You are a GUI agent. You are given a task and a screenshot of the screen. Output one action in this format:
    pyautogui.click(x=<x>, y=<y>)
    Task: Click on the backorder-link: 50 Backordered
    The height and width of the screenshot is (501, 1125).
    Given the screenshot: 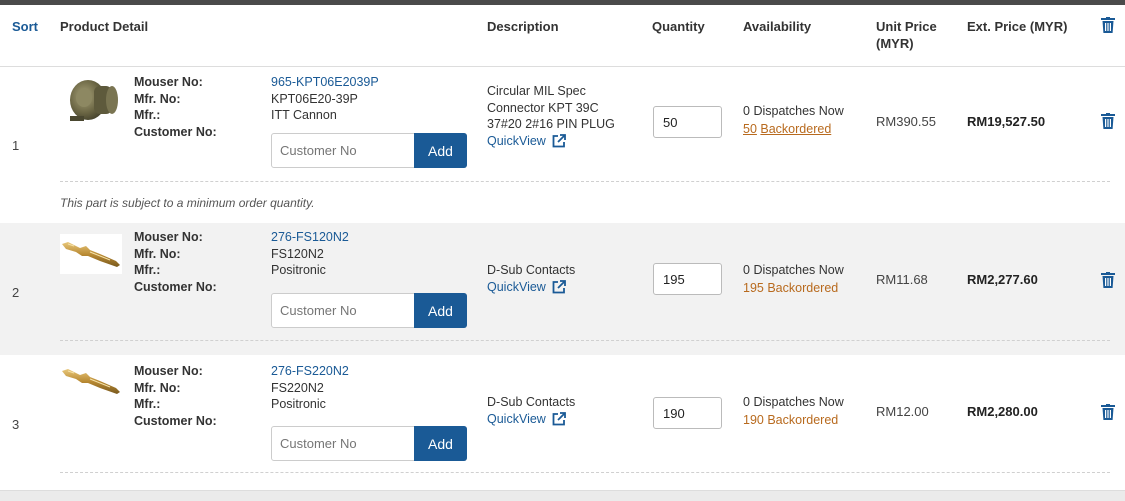 What is the action you would take?
    pyautogui.click(x=793, y=129)
    